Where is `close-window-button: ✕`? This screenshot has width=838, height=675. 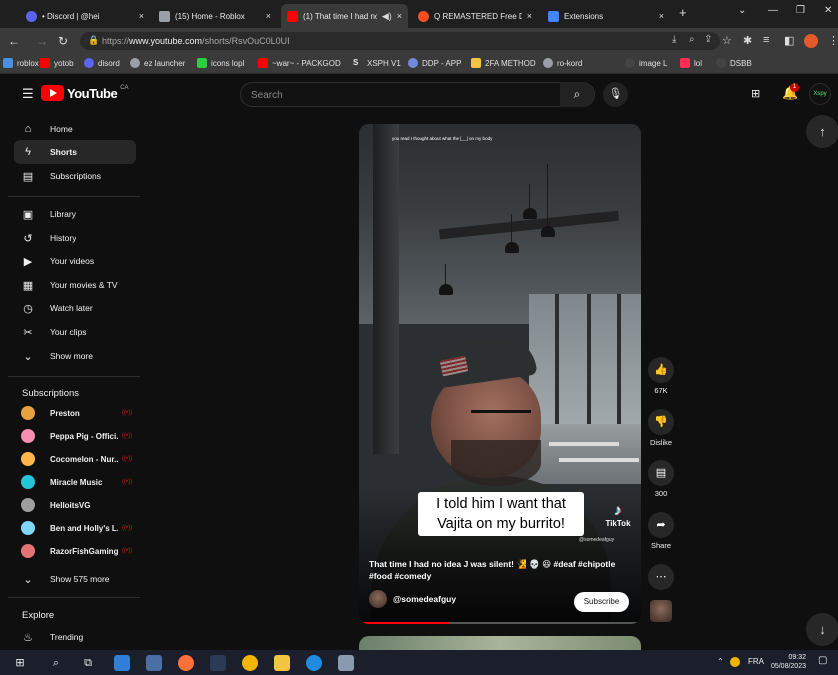 close-window-button: ✕ is located at coordinates (828, 10).